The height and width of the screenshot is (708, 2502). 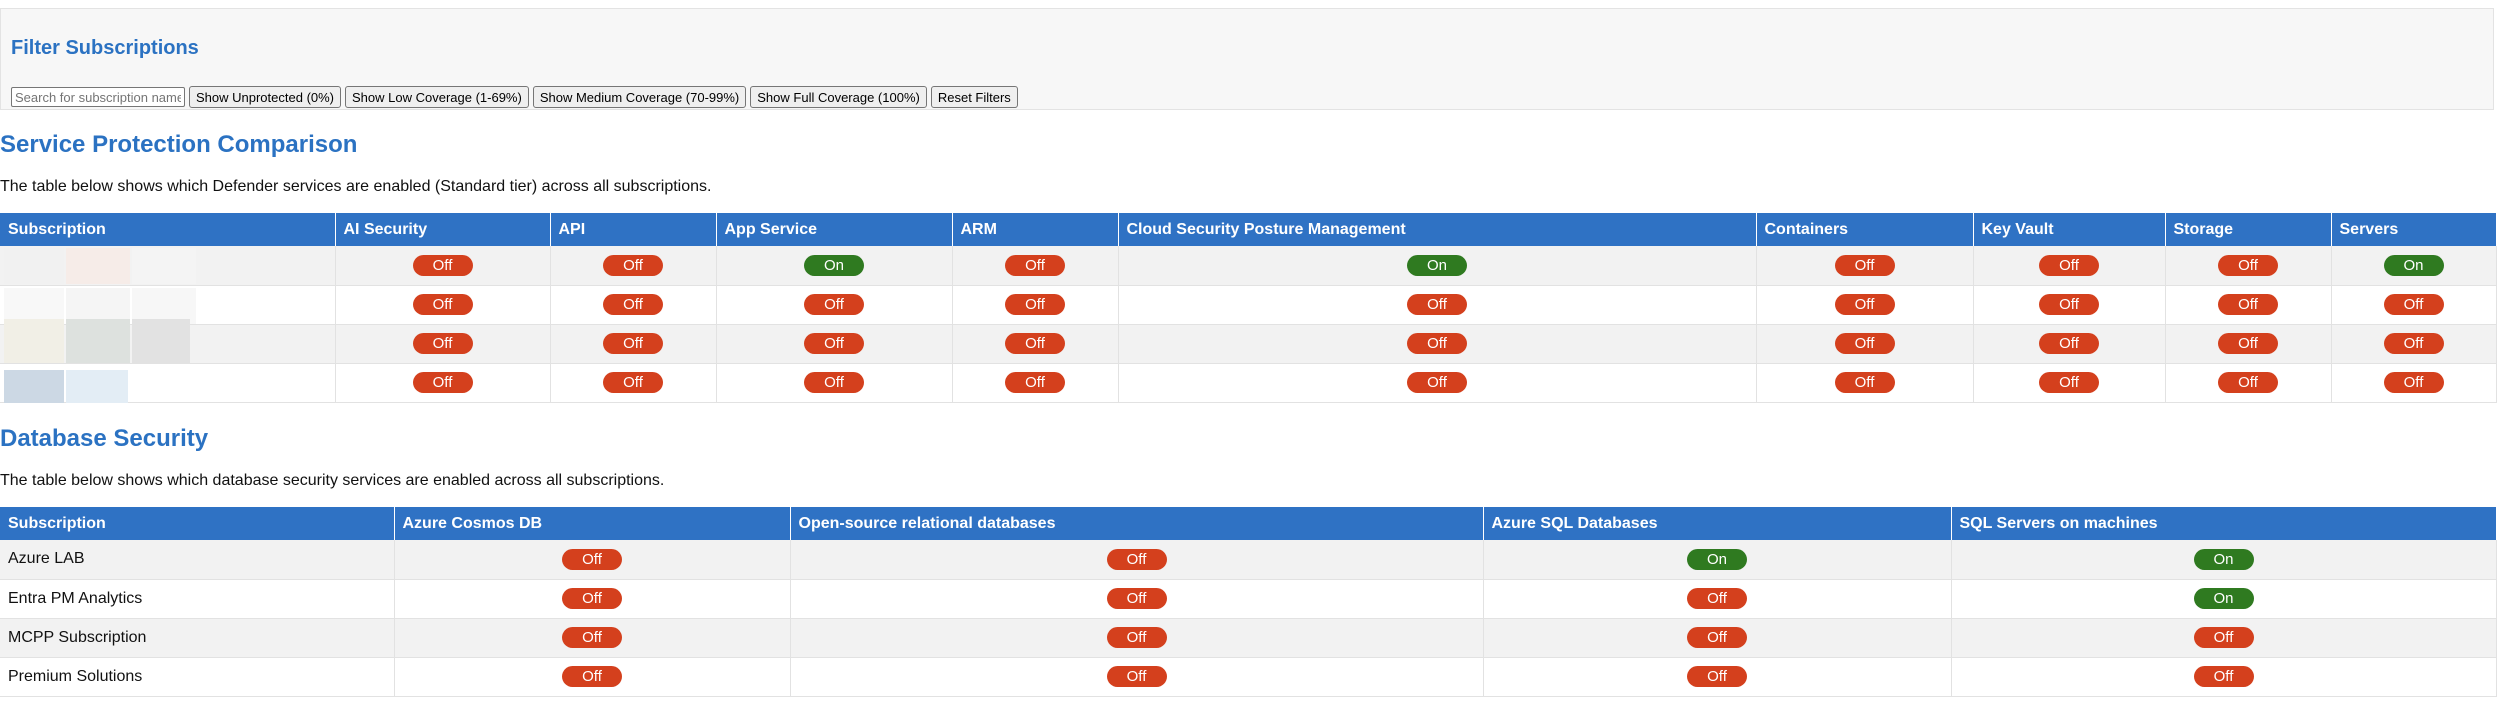 What do you see at coordinates (639, 97) in the screenshot?
I see `show-medium-coverage-button: Show Medium Coverage (70-99%)` at bounding box center [639, 97].